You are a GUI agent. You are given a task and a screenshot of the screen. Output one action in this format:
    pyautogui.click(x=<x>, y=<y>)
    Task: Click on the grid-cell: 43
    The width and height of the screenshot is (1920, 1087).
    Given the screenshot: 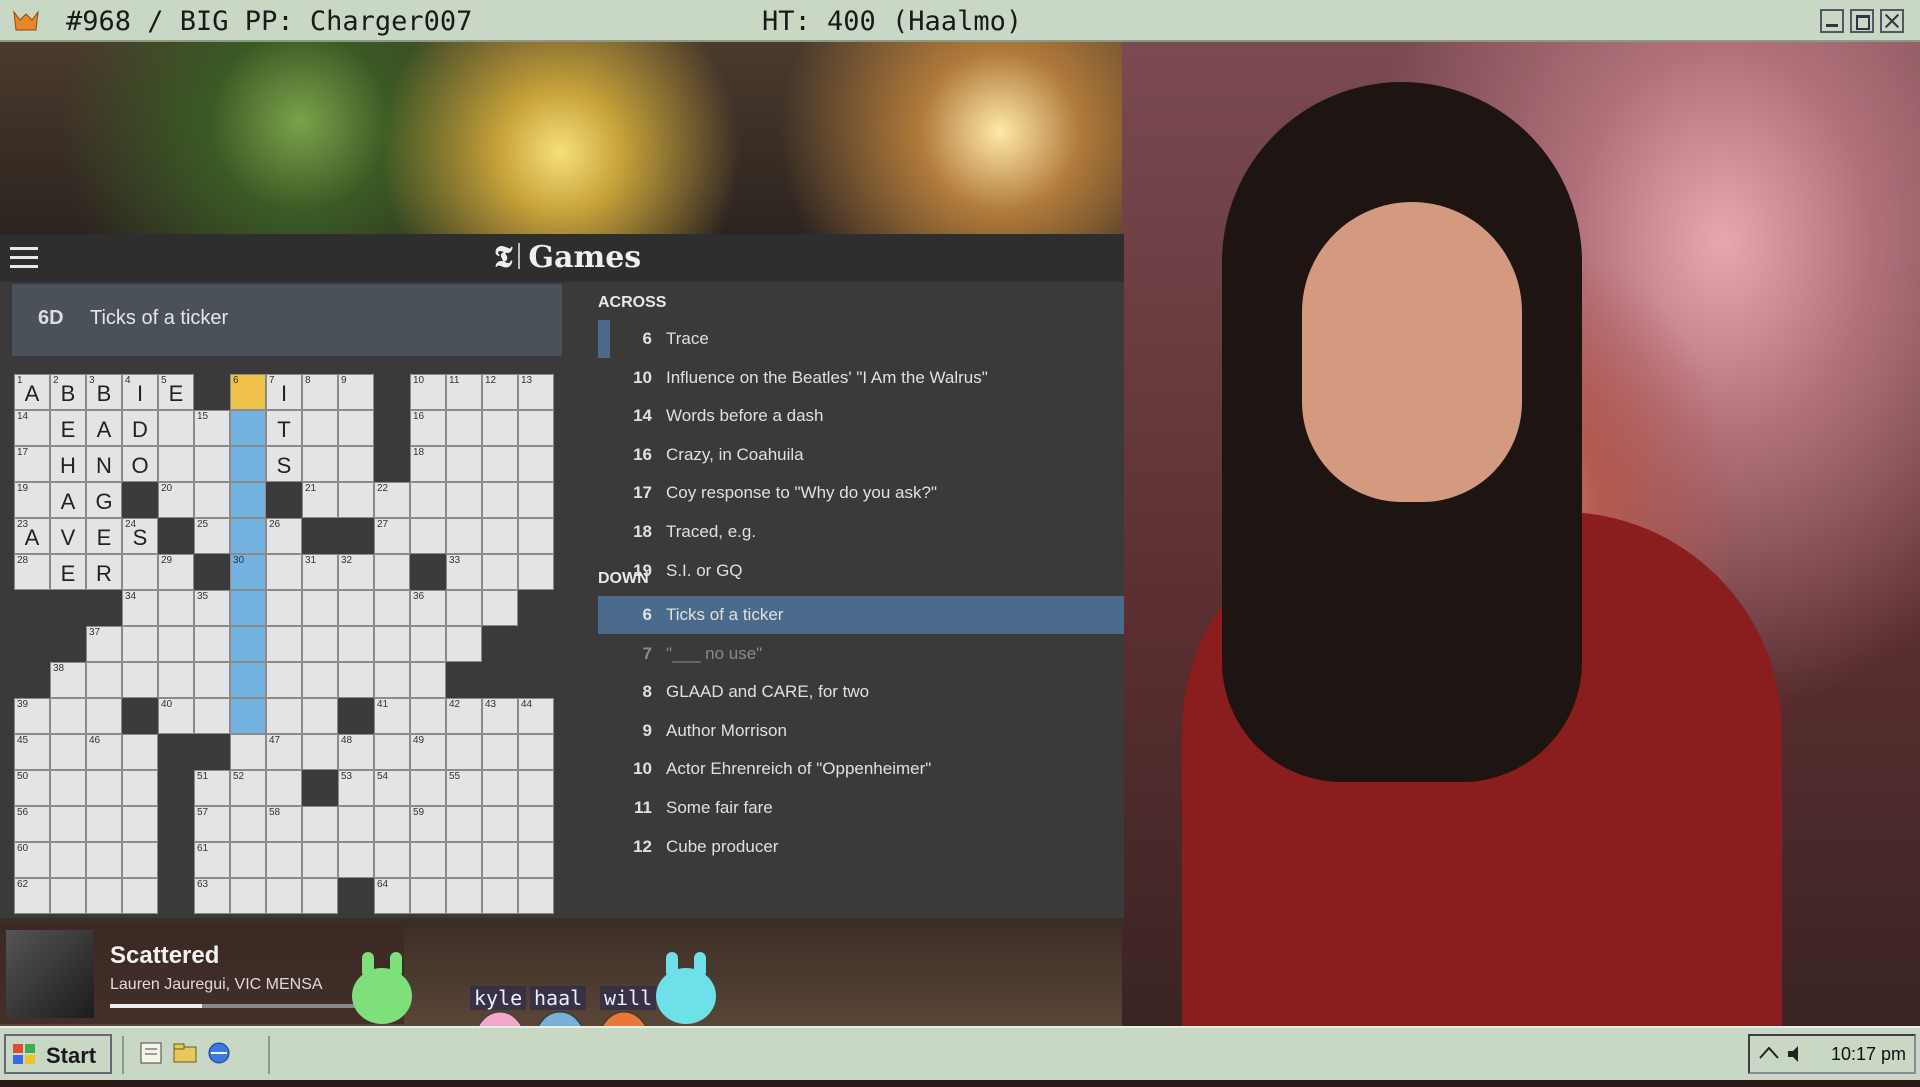 What is the action you would take?
    pyautogui.click(x=500, y=716)
    